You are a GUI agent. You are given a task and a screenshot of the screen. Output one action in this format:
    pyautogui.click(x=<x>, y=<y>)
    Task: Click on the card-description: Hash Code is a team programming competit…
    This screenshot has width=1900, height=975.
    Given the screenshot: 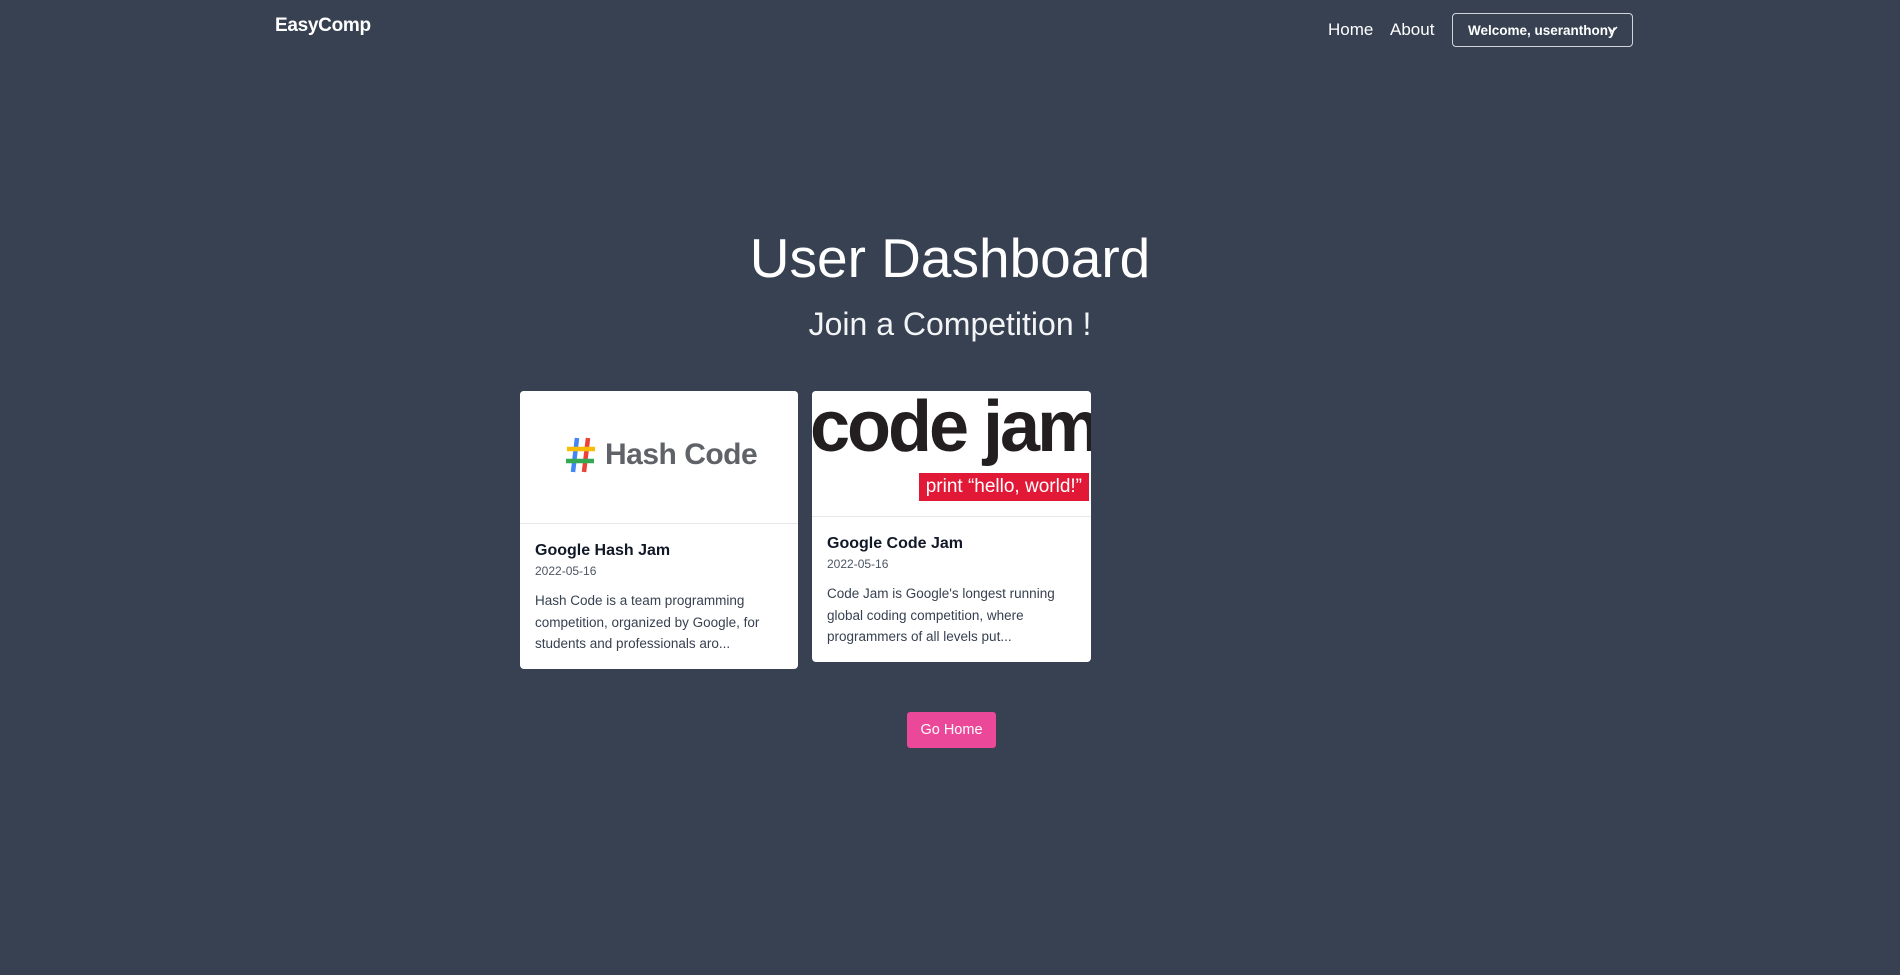 What is the action you would take?
    pyautogui.click(x=647, y=622)
    